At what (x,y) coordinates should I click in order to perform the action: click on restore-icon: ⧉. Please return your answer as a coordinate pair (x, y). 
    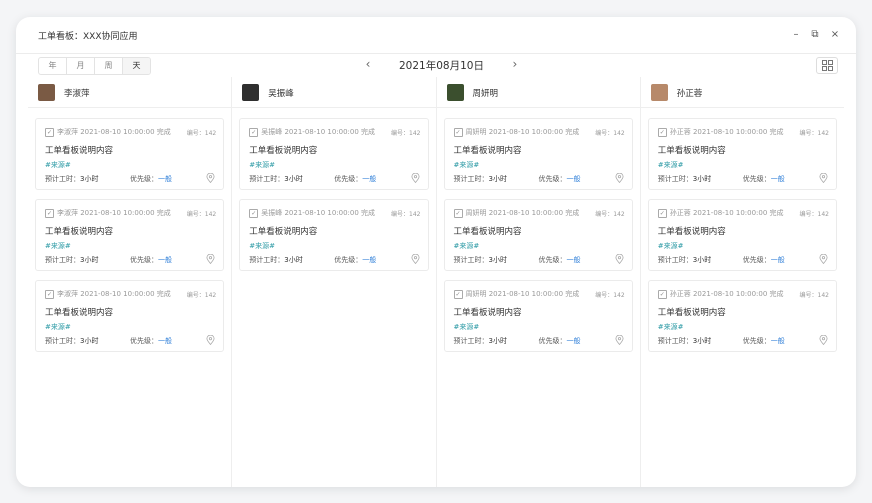
    Looking at the image, I should click on (815, 35).